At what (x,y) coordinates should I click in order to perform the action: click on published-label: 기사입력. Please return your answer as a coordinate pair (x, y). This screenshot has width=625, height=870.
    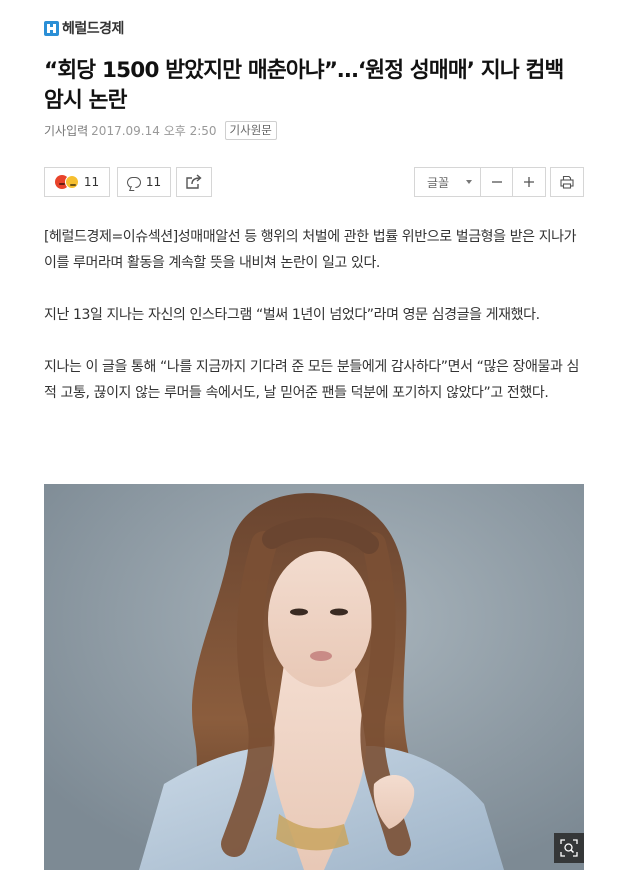
    Looking at the image, I should click on (66, 131).